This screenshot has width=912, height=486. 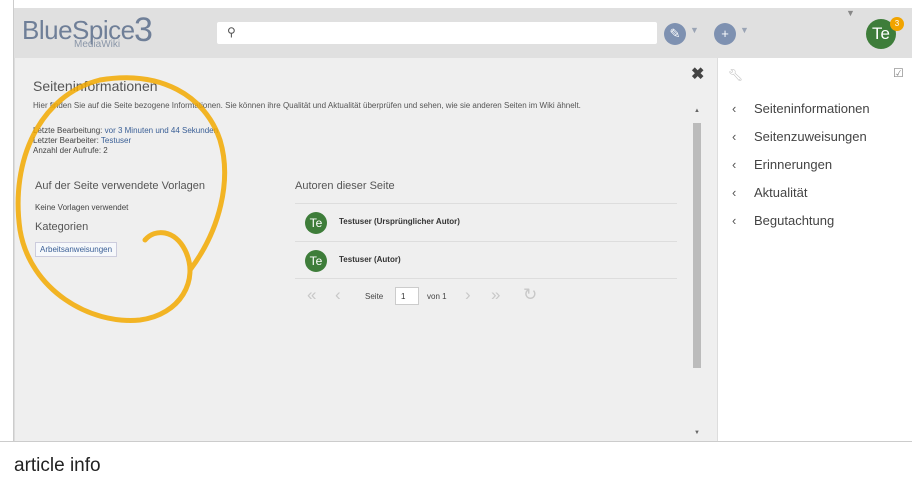 I want to click on notification-badge: 3, so click(x=897, y=24).